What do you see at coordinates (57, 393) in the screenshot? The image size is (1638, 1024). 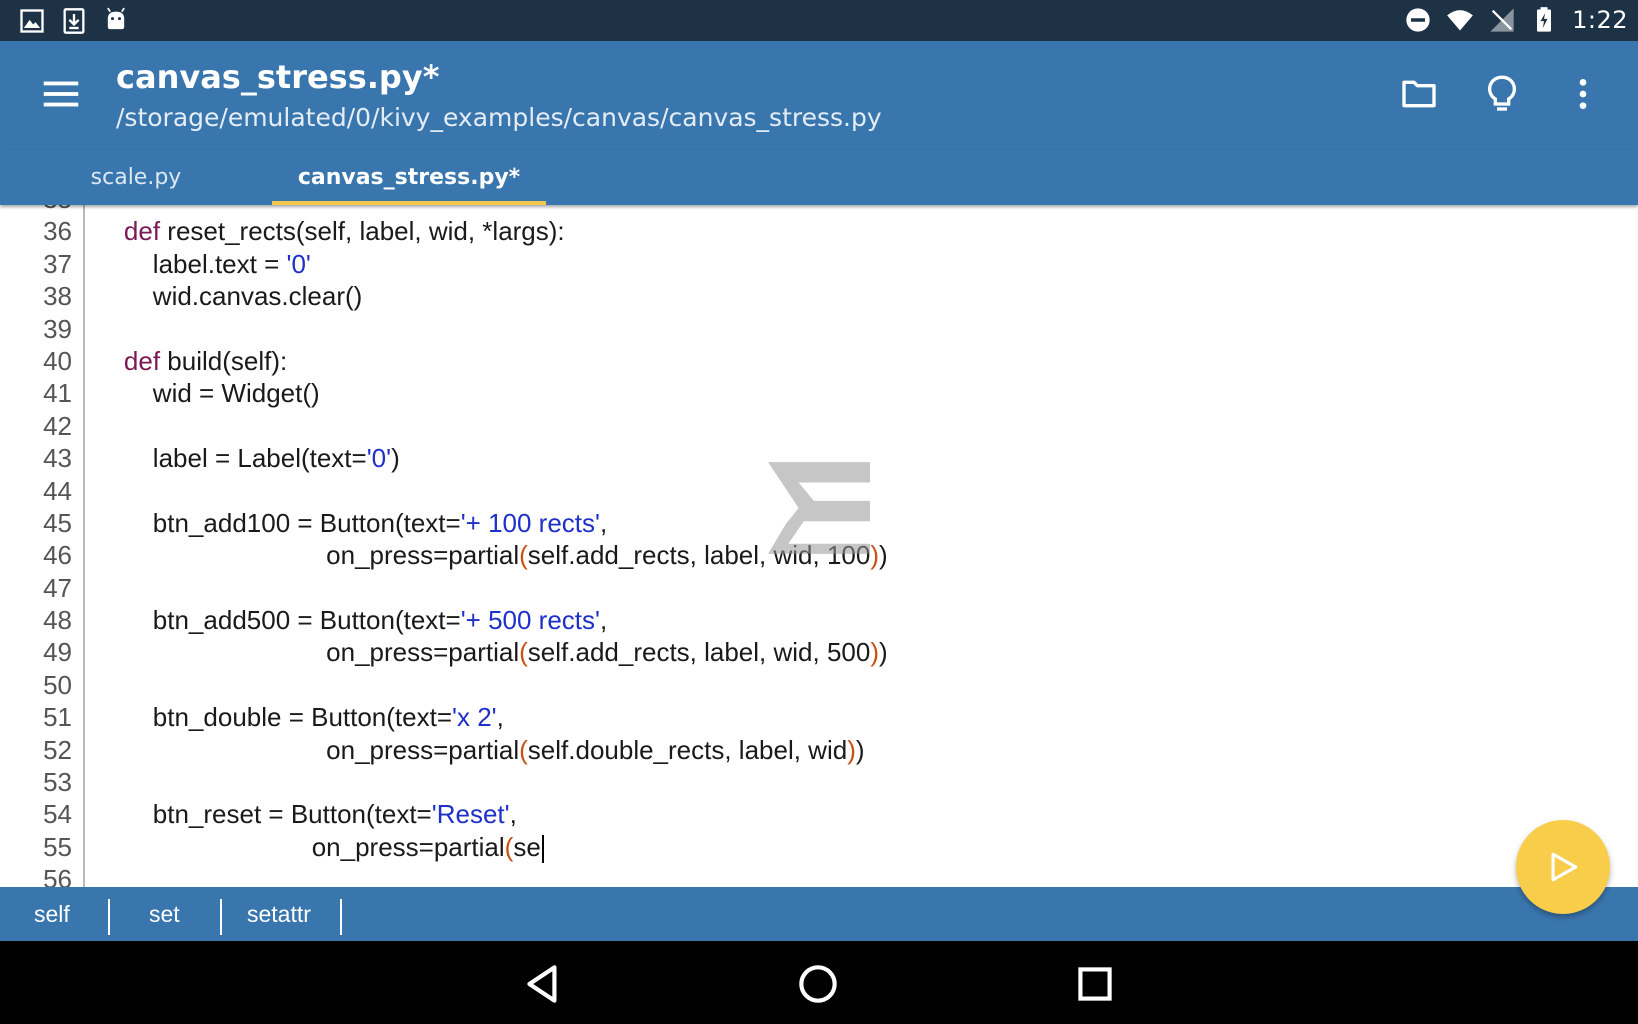 I see `line-number: 41` at bounding box center [57, 393].